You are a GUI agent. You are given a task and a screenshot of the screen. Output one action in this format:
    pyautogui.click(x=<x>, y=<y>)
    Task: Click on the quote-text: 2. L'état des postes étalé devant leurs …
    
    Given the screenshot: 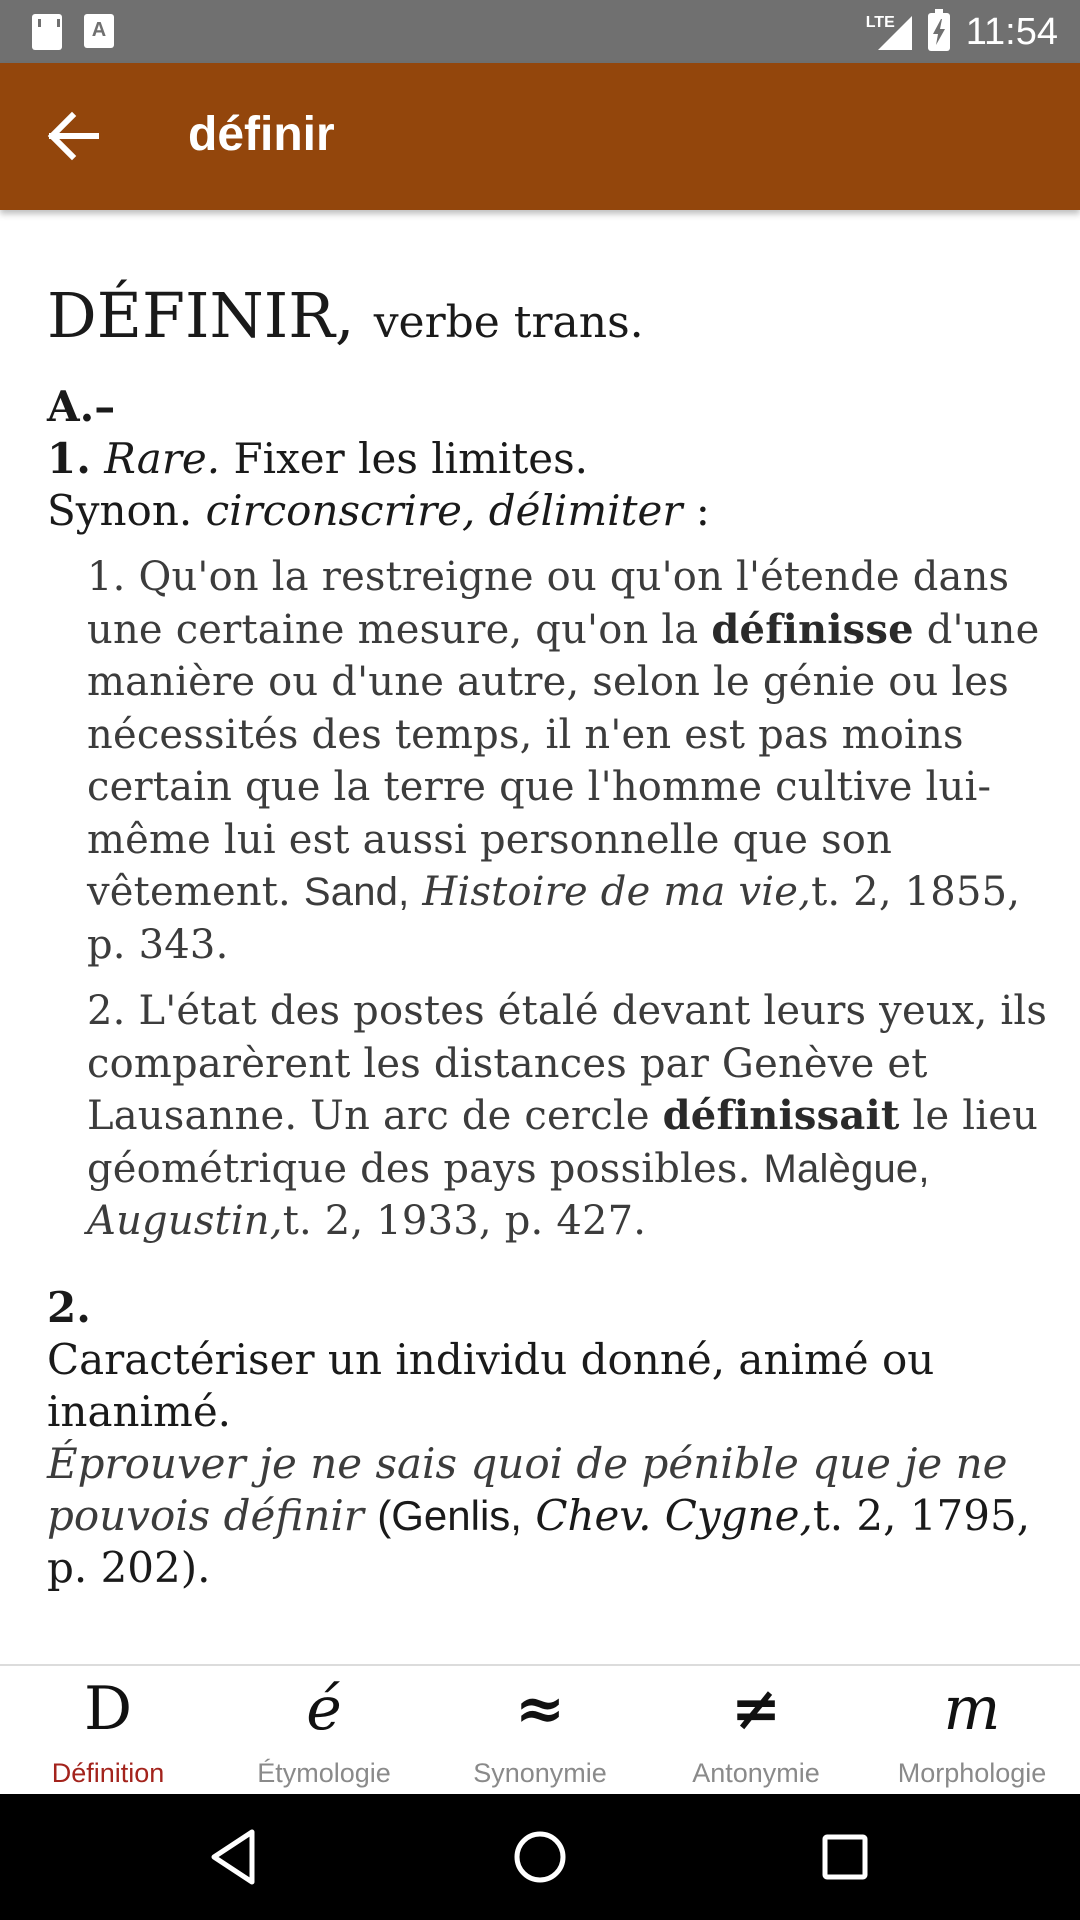 What is the action you would take?
    pyautogui.click(x=567, y=1063)
    